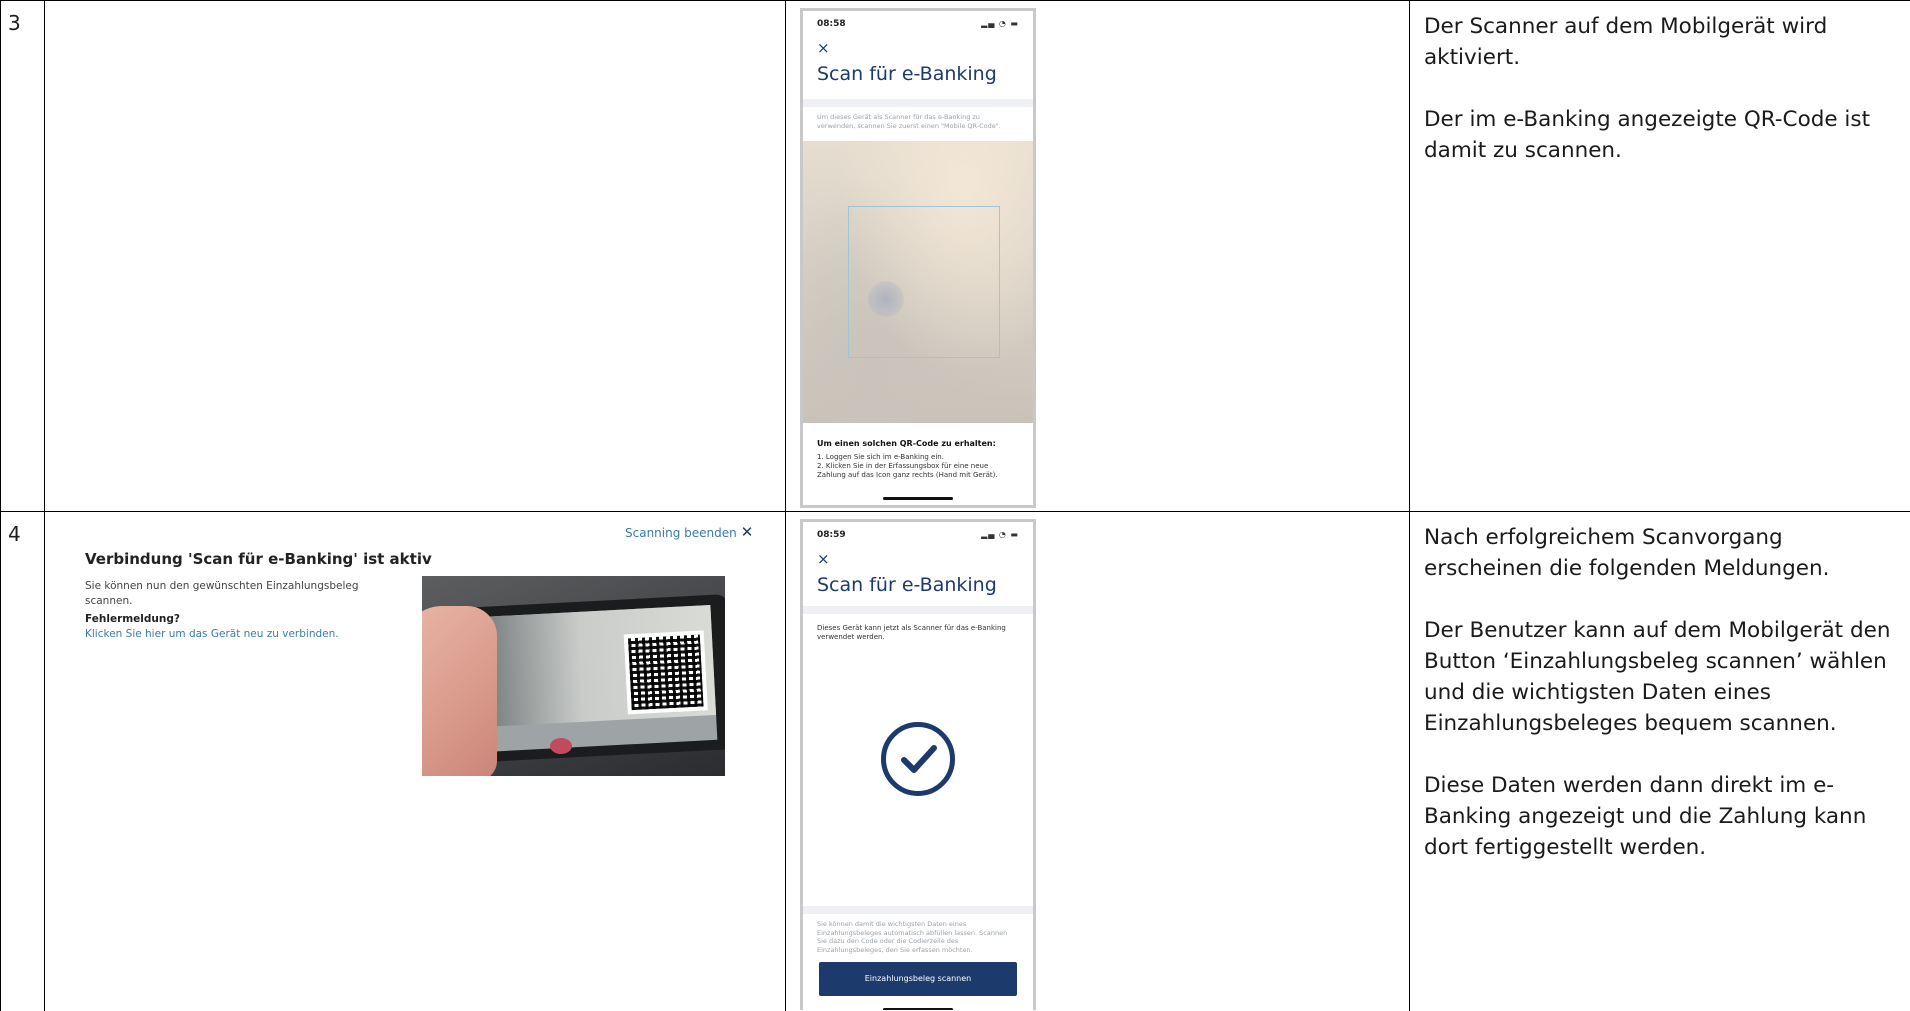 The height and width of the screenshot is (1011, 1910). I want to click on qr-code, so click(665, 672).